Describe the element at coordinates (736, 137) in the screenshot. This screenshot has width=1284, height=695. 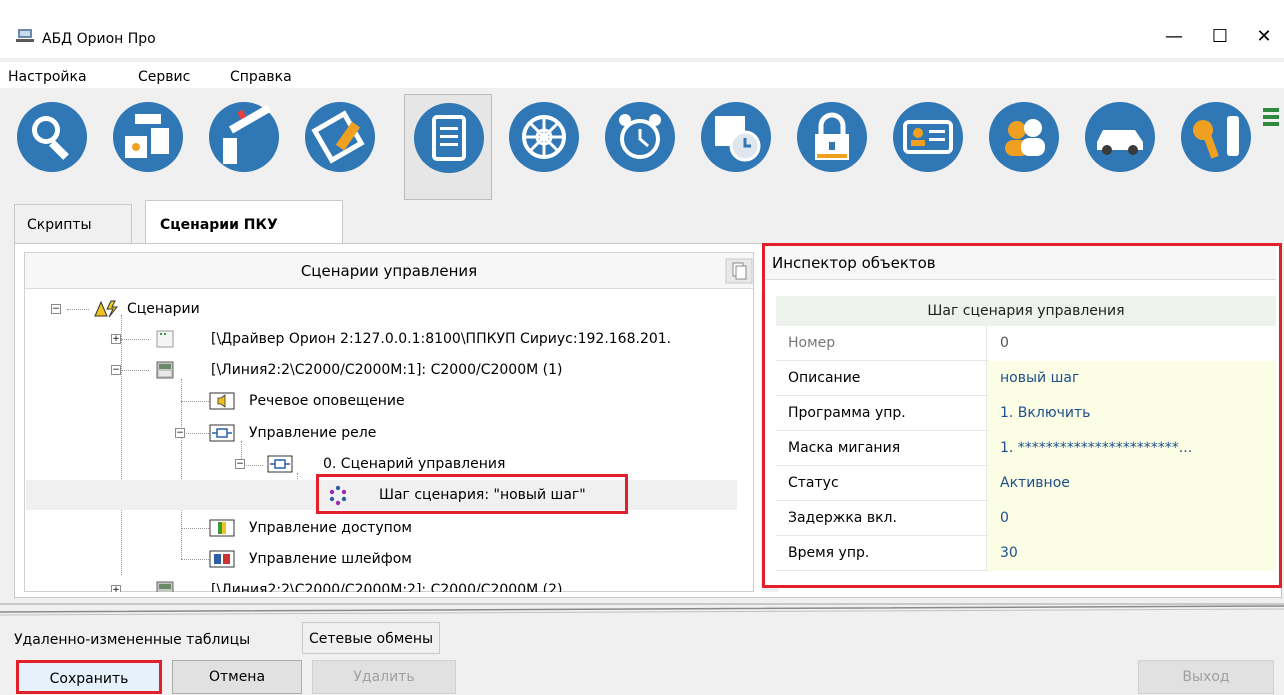
I see `schedule-icon` at that location.